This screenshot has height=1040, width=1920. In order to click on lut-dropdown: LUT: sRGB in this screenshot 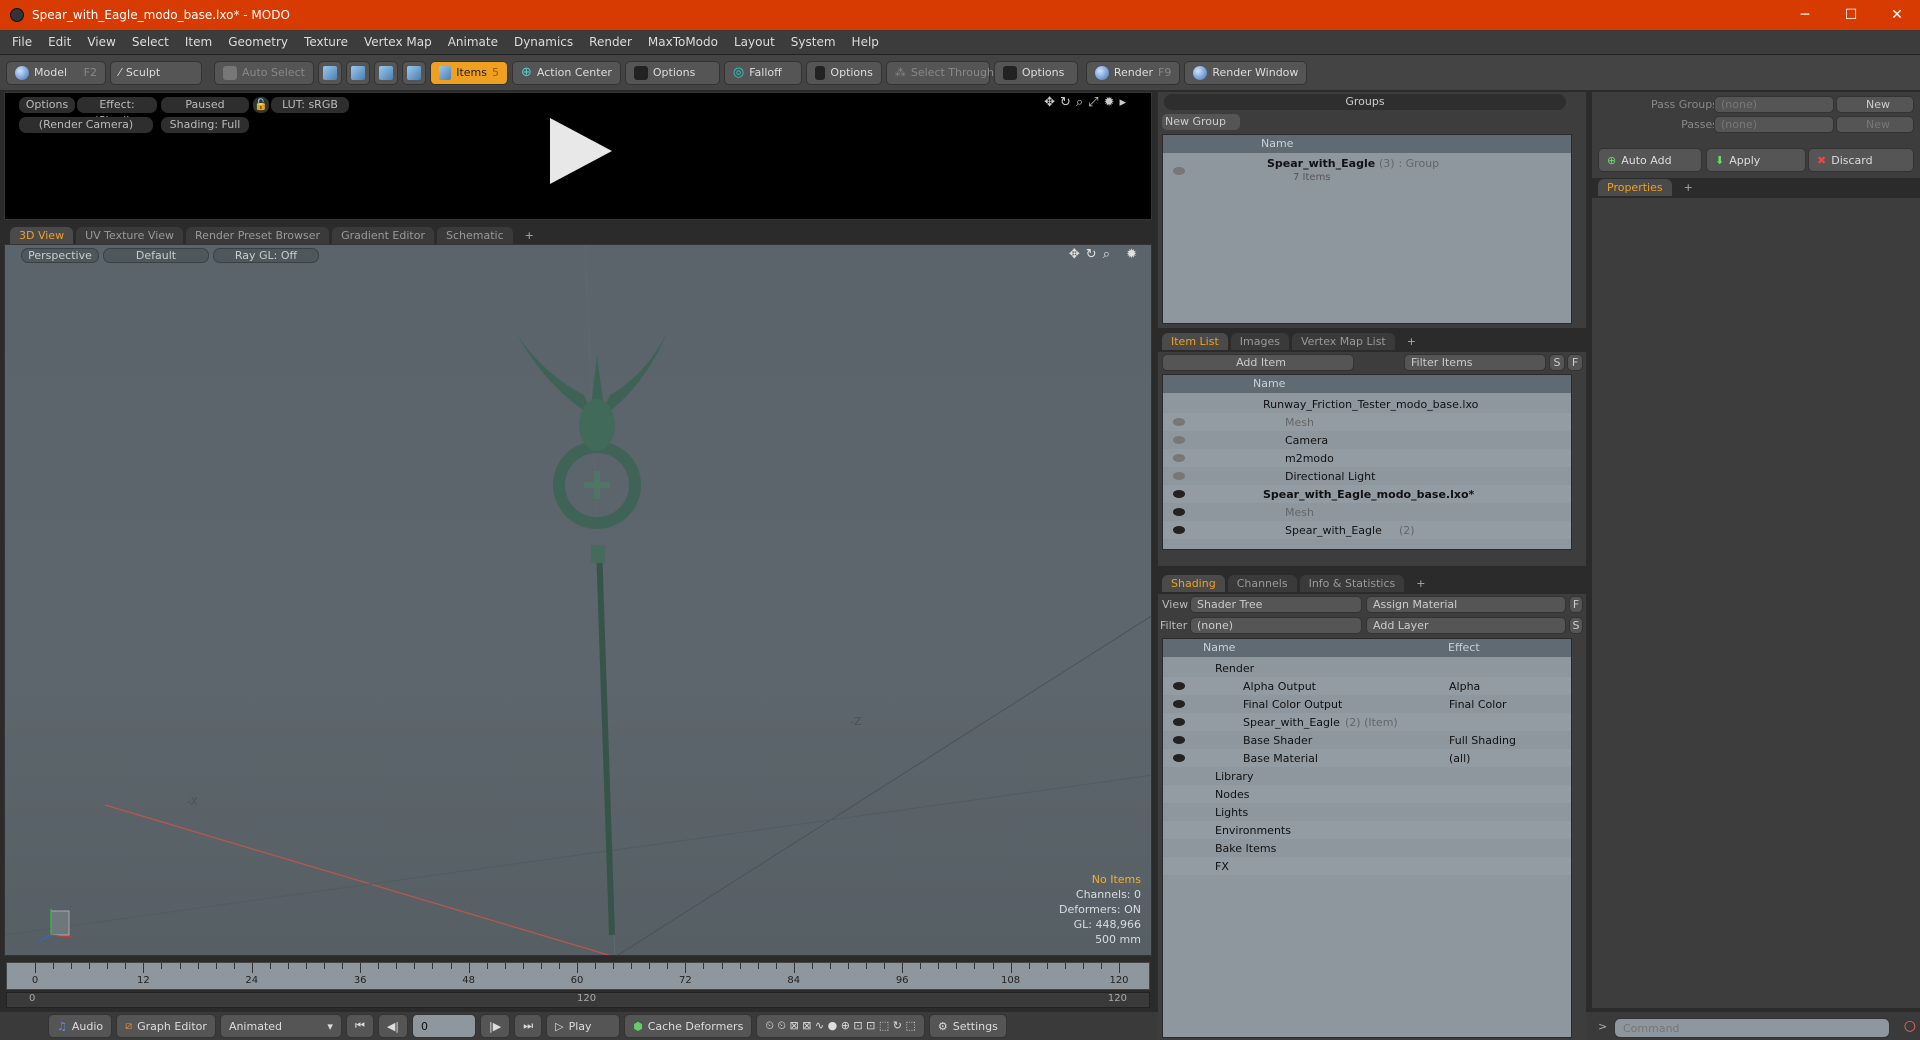, I will do `click(310, 105)`.